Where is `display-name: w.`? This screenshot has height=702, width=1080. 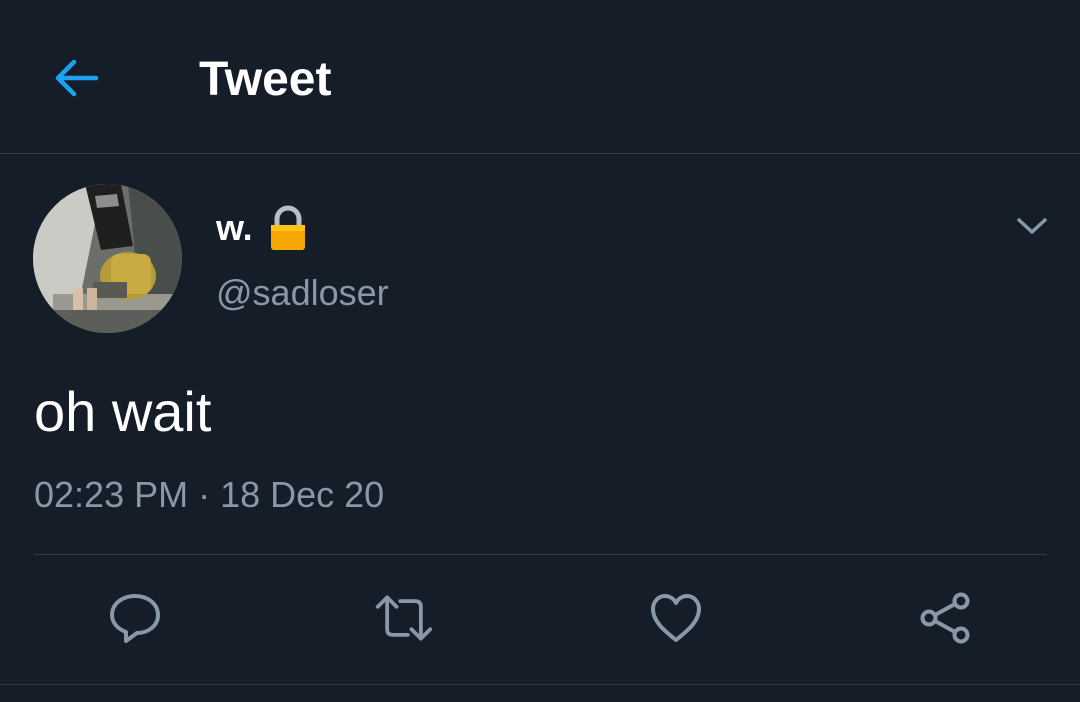 display-name: w. is located at coordinates (234, 228).